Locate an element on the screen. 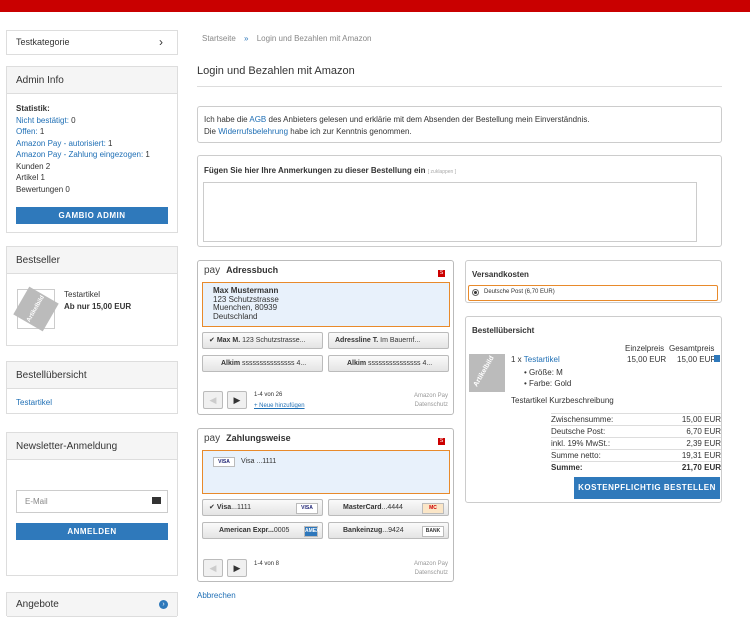  trash-icon is located at coordinates (717, 358).